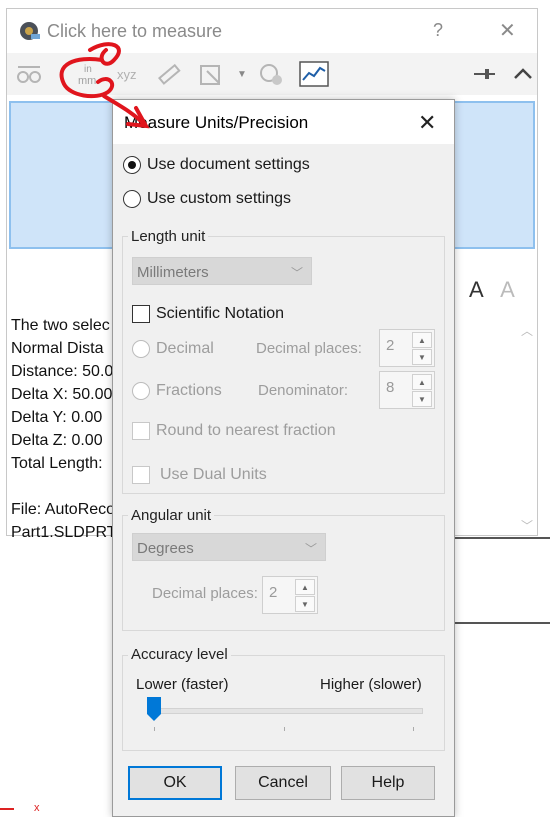 The image size is (550, 817). I want to click on angular-decimal-places-value: 2, so click(273, 592).